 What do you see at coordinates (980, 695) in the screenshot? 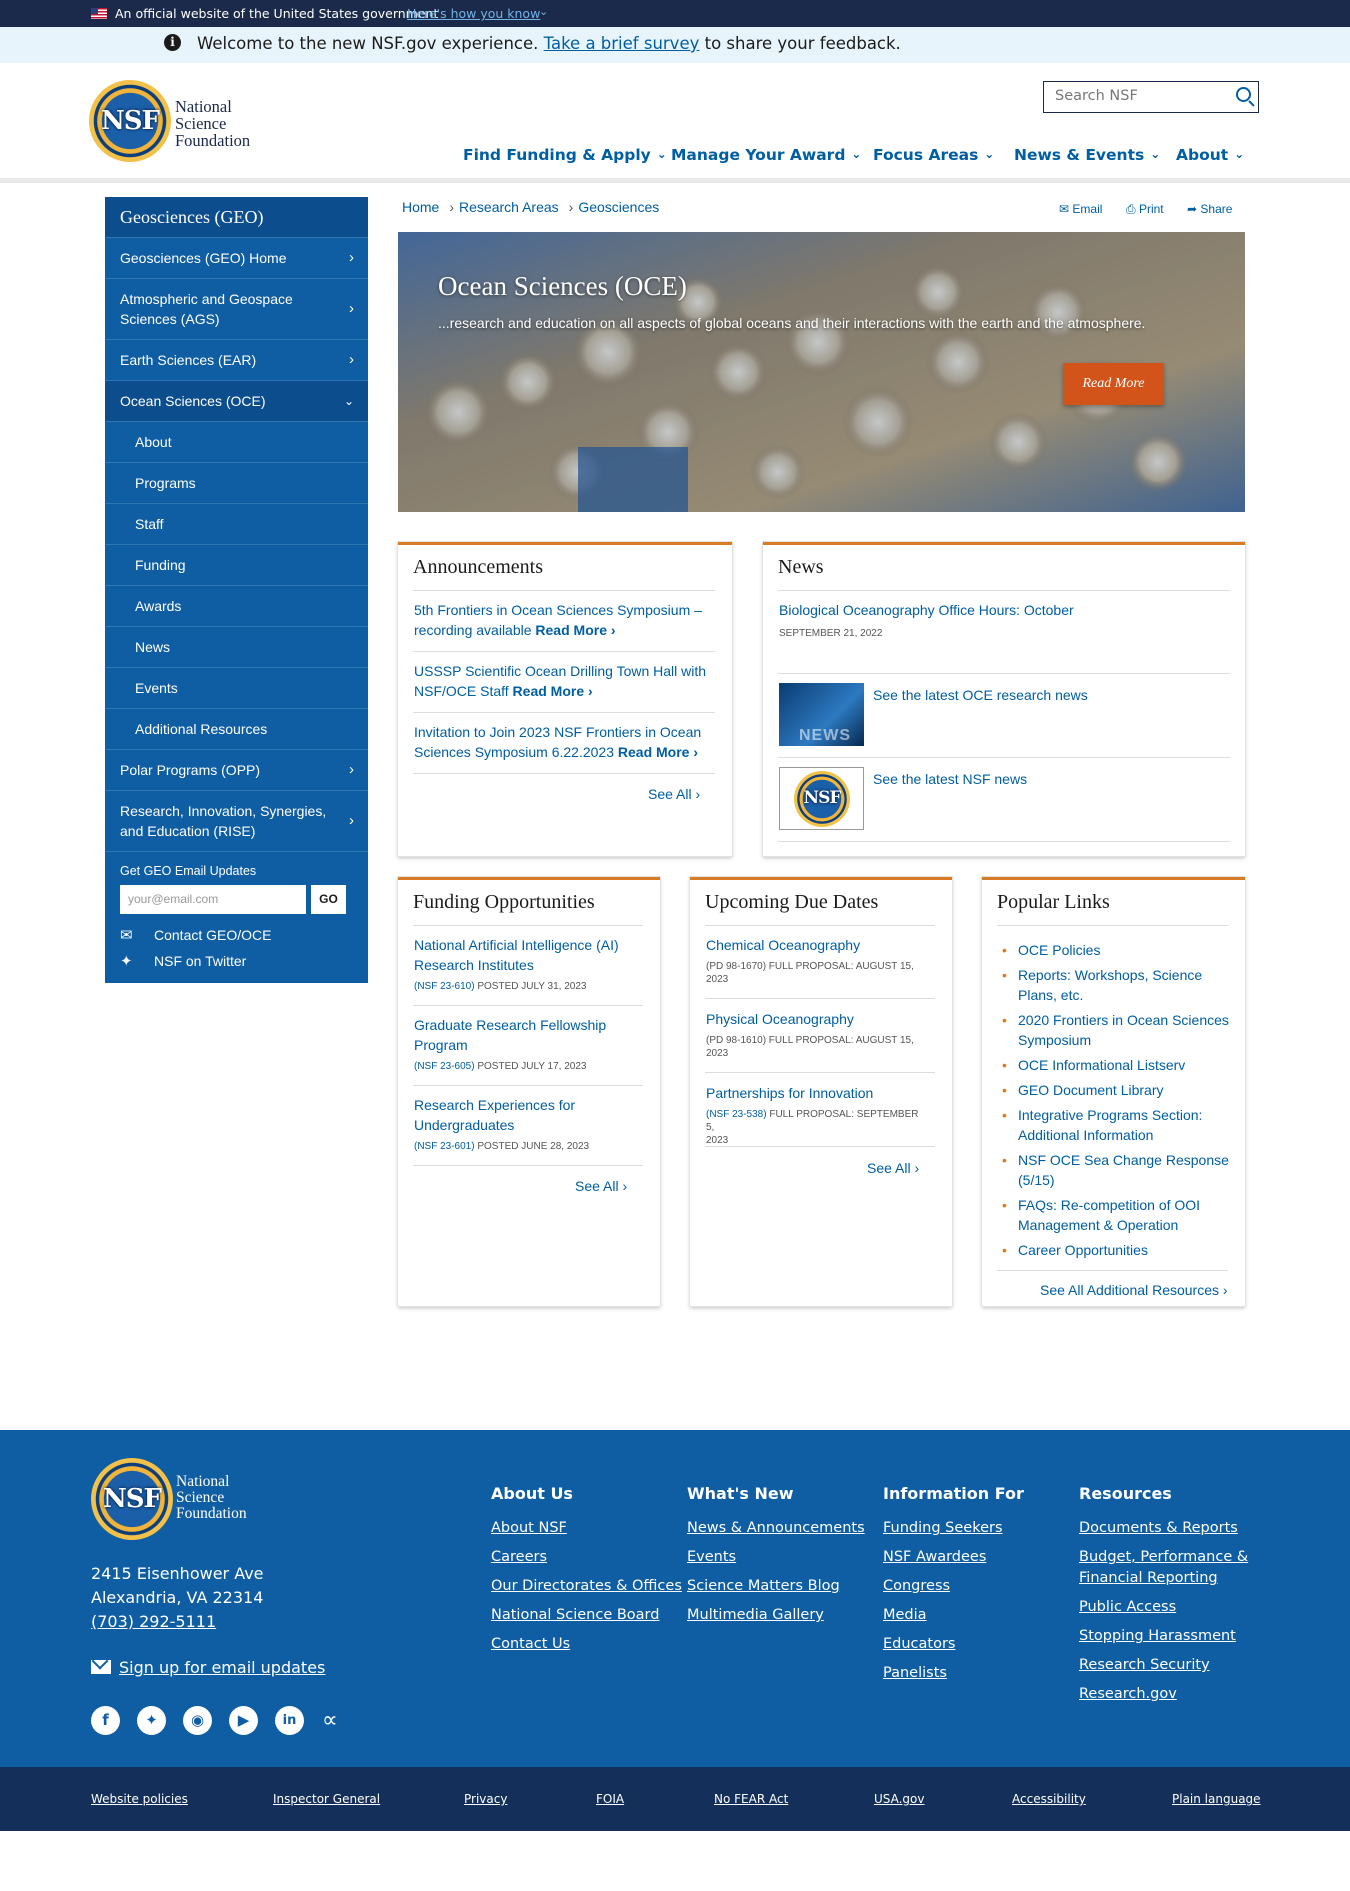
I see `latest-oce-news-link: See the latest OCE research news` at bounding box center [980, 695].